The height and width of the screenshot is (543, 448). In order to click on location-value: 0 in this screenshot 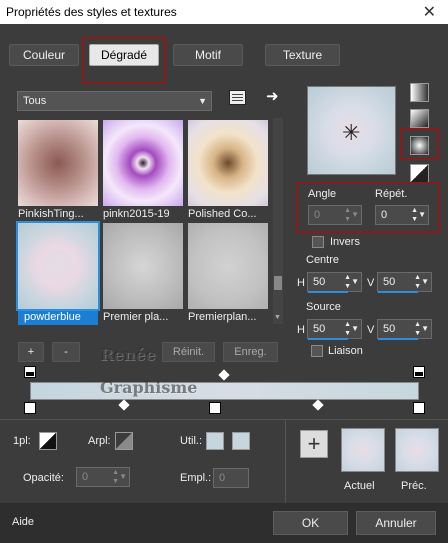, I will do `click(222, 478)`.